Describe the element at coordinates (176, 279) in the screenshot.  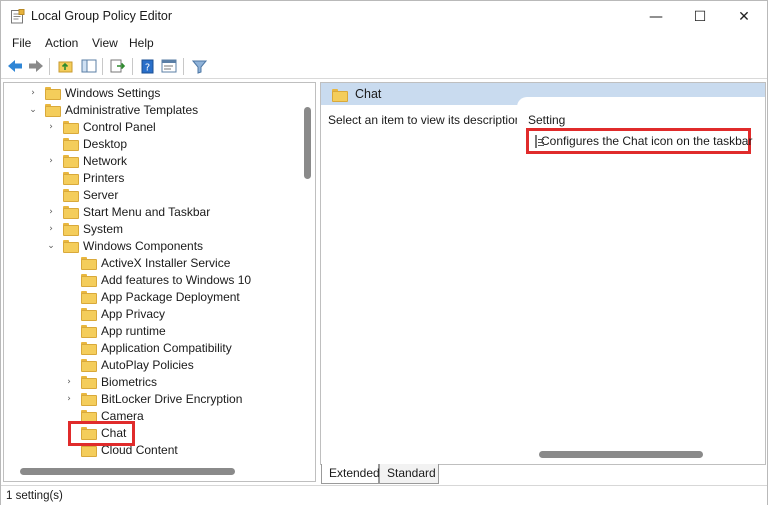
I see `tree-item-label: Add features to Windows 10` at that location.